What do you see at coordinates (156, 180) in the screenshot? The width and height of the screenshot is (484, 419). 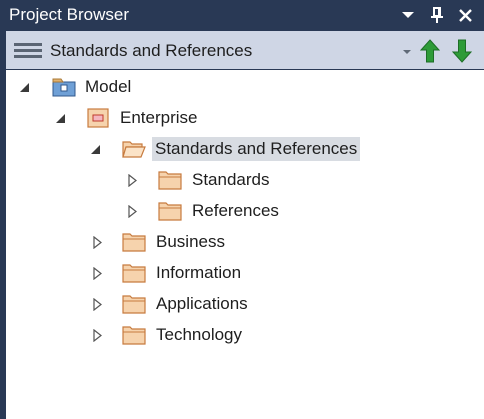 I see `tree-node-standards: Standards` at bounding box center [156, 180].